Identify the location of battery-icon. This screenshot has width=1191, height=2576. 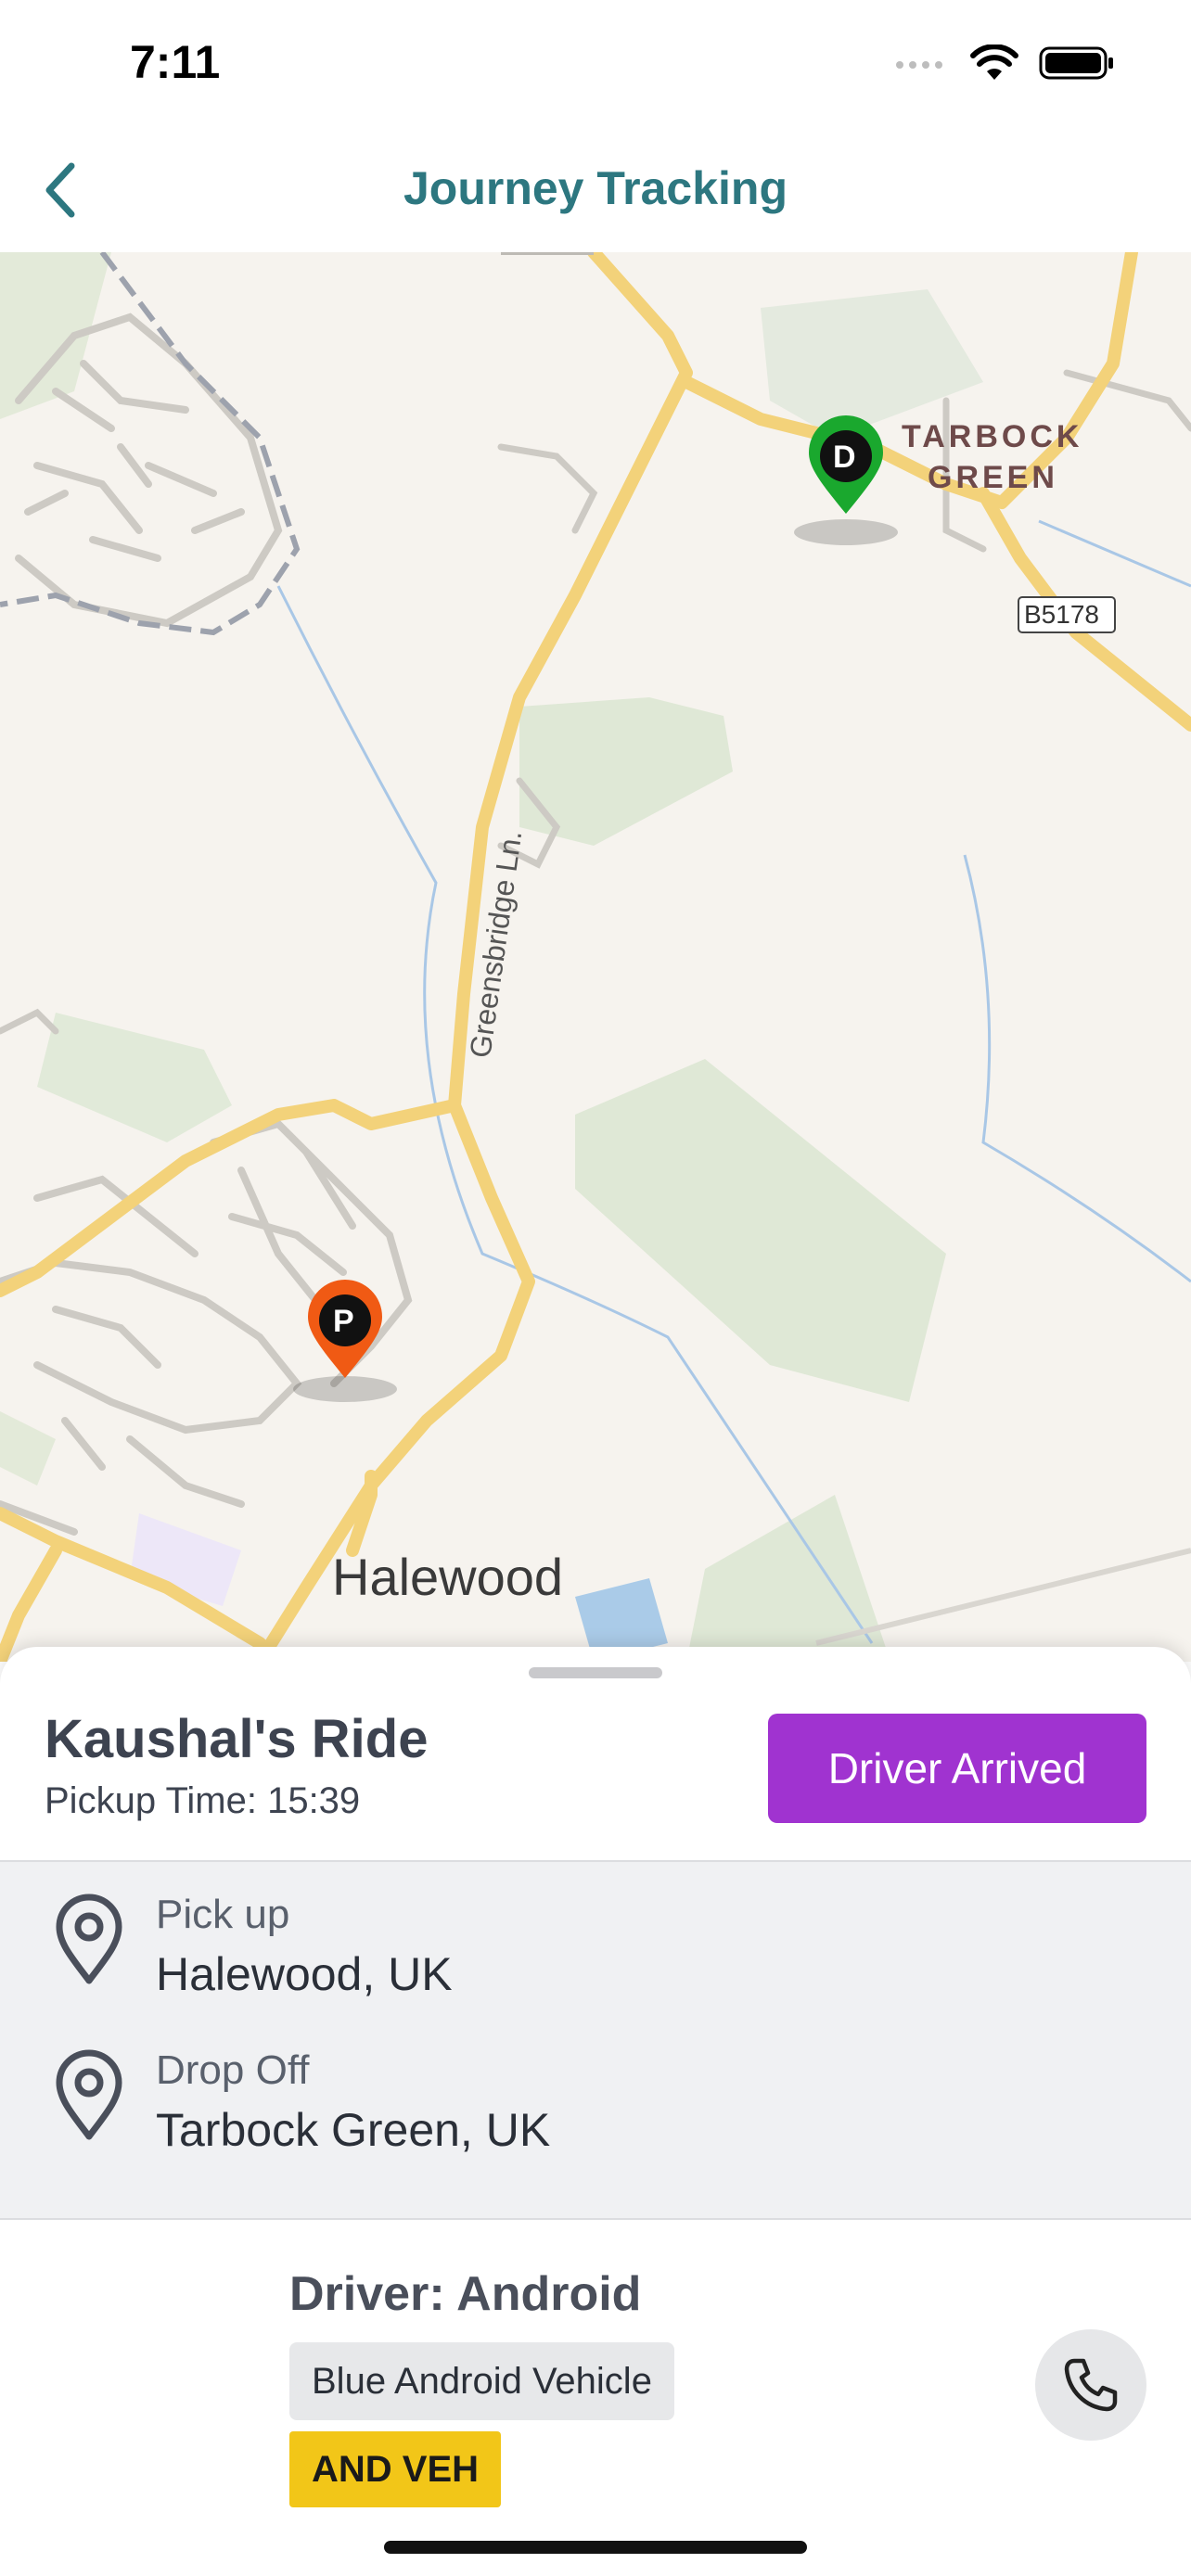
(1076, 63).